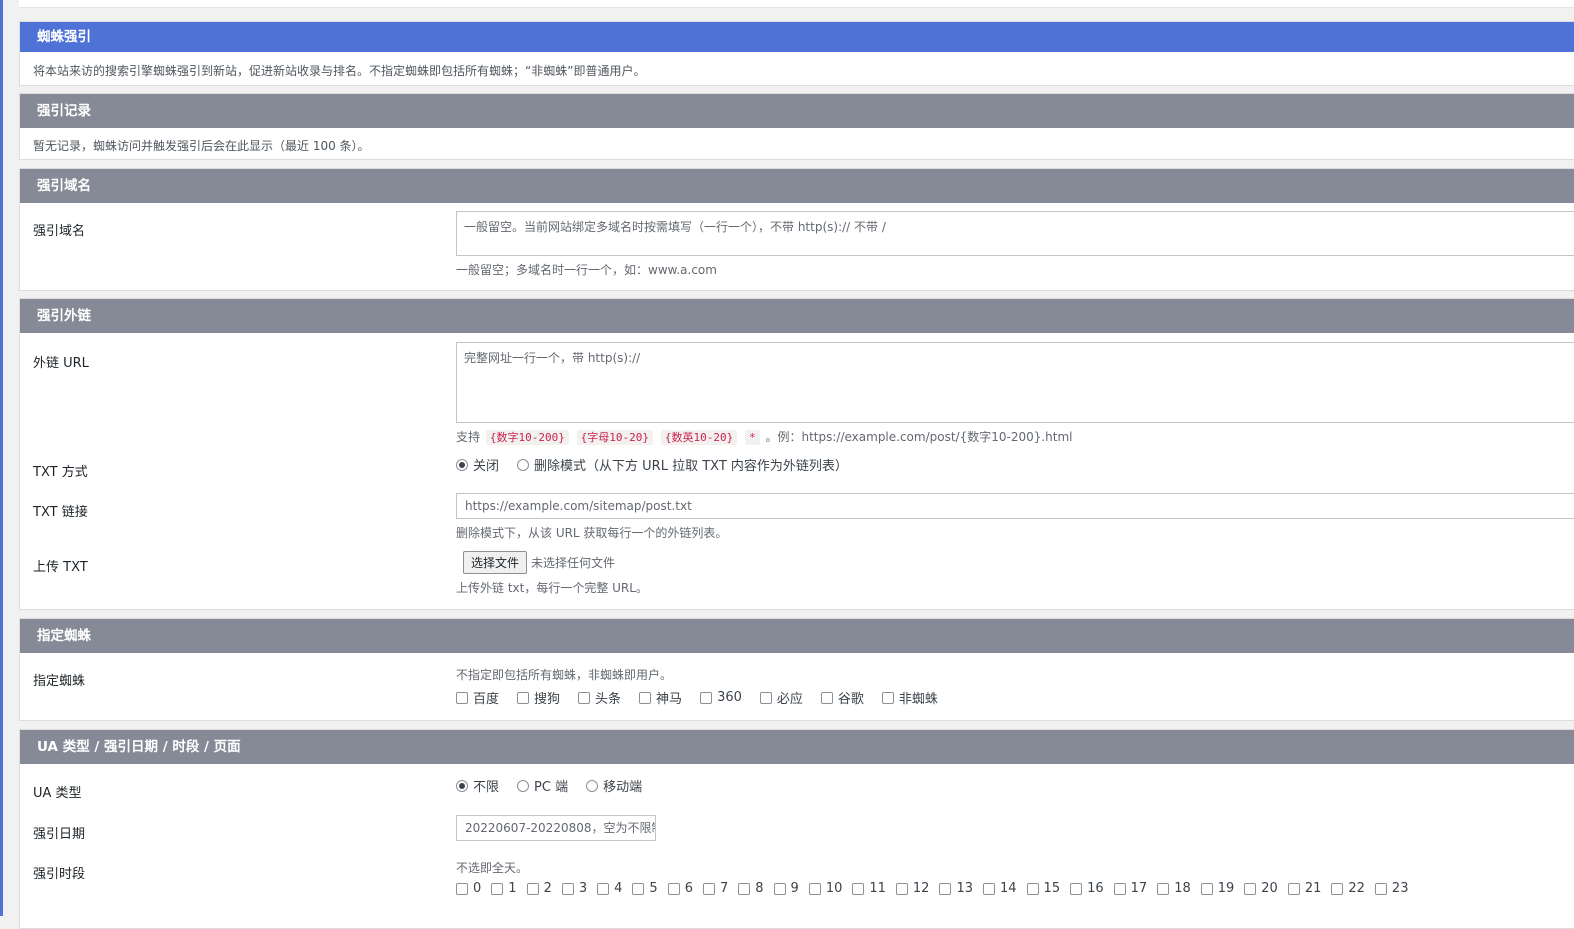 The height and width of the screenshot is (929, 1574). Describe the element at coordinates (578, 506) in the screenshot. I see `txt-link-placeholder: https://example.com/sitemap/post.txt` at that location.